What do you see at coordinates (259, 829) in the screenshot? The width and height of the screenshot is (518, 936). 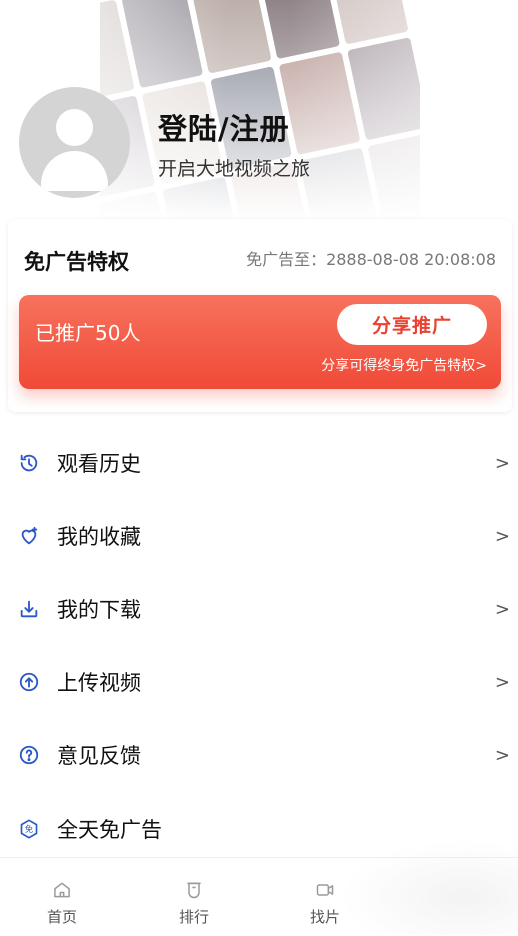 I see `menu-item-ad-free: 免 全天免广告` at bounding box center [259, 829].